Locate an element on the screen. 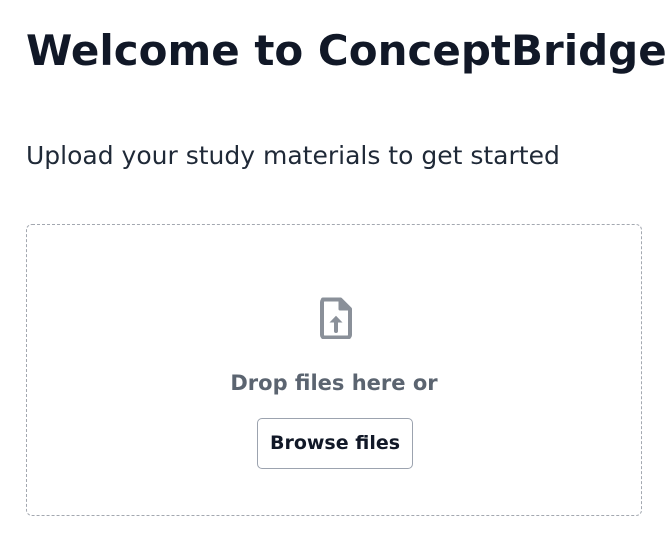  browse-files-button: Browse files is located at coordinates (335, 443).